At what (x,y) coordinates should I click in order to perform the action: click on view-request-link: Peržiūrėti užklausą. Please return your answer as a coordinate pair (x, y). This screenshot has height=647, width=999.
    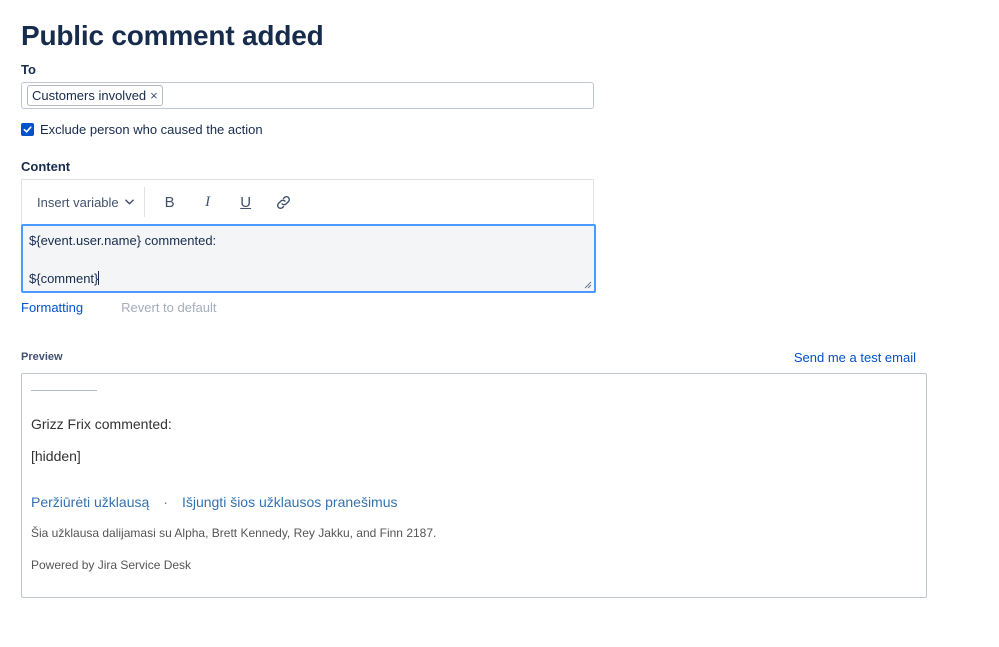
    Looking at the image, I should click on (90, 502).